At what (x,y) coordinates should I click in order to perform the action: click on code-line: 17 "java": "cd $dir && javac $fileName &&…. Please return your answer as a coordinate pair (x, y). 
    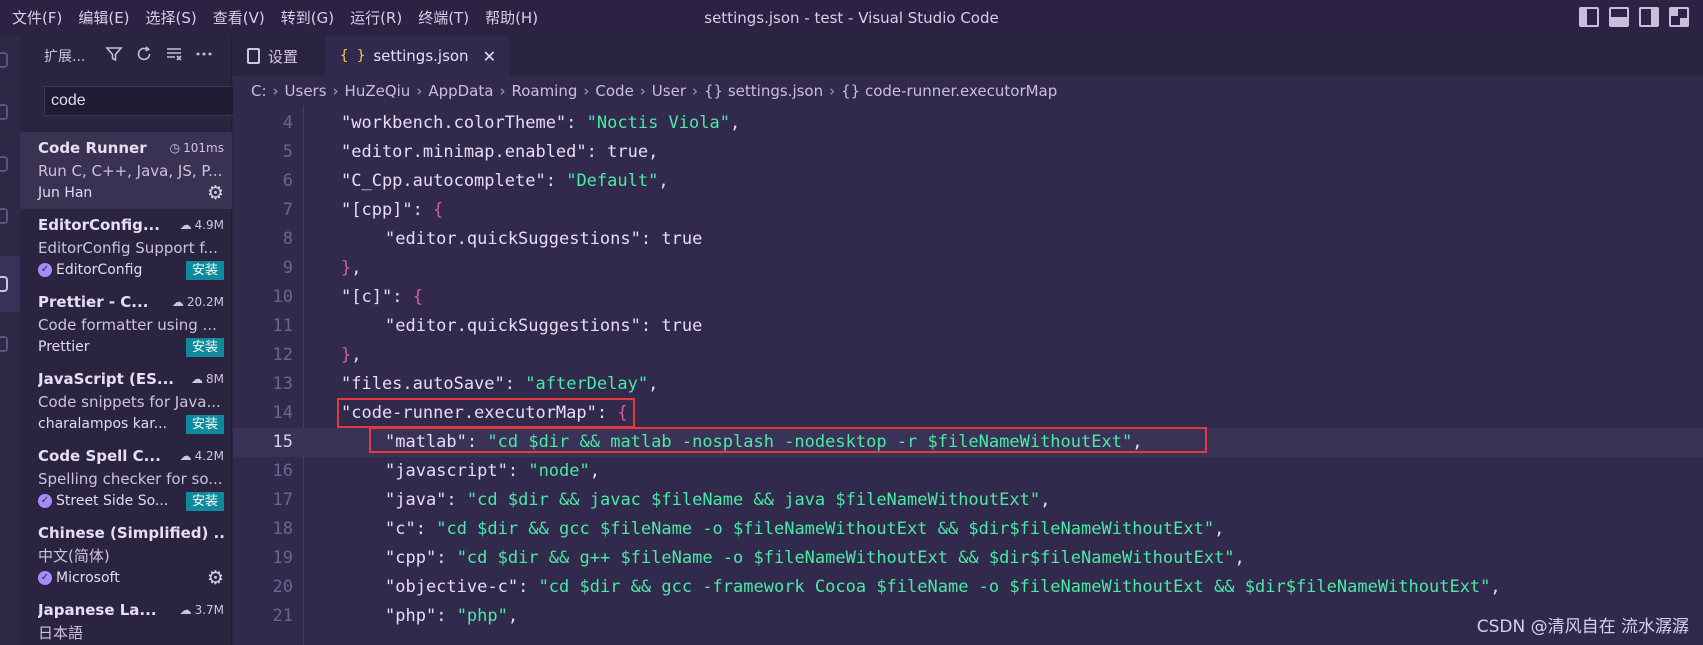
    Looking at the image, I should click on (968, 500).